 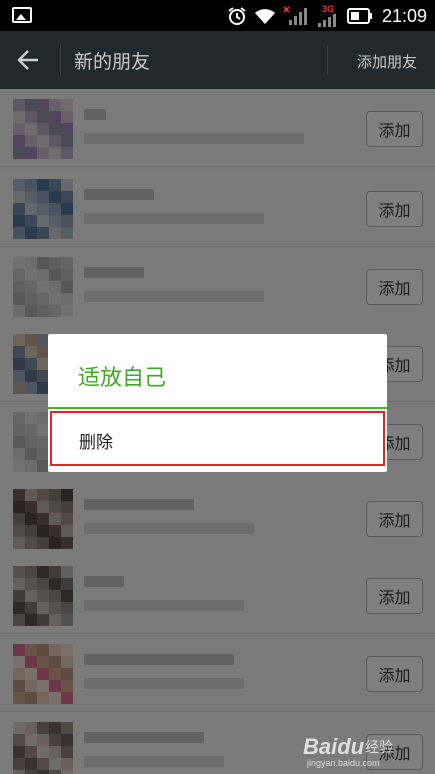 I want to click on signal-3g-icon: 3G, so click(x=328, y=16).